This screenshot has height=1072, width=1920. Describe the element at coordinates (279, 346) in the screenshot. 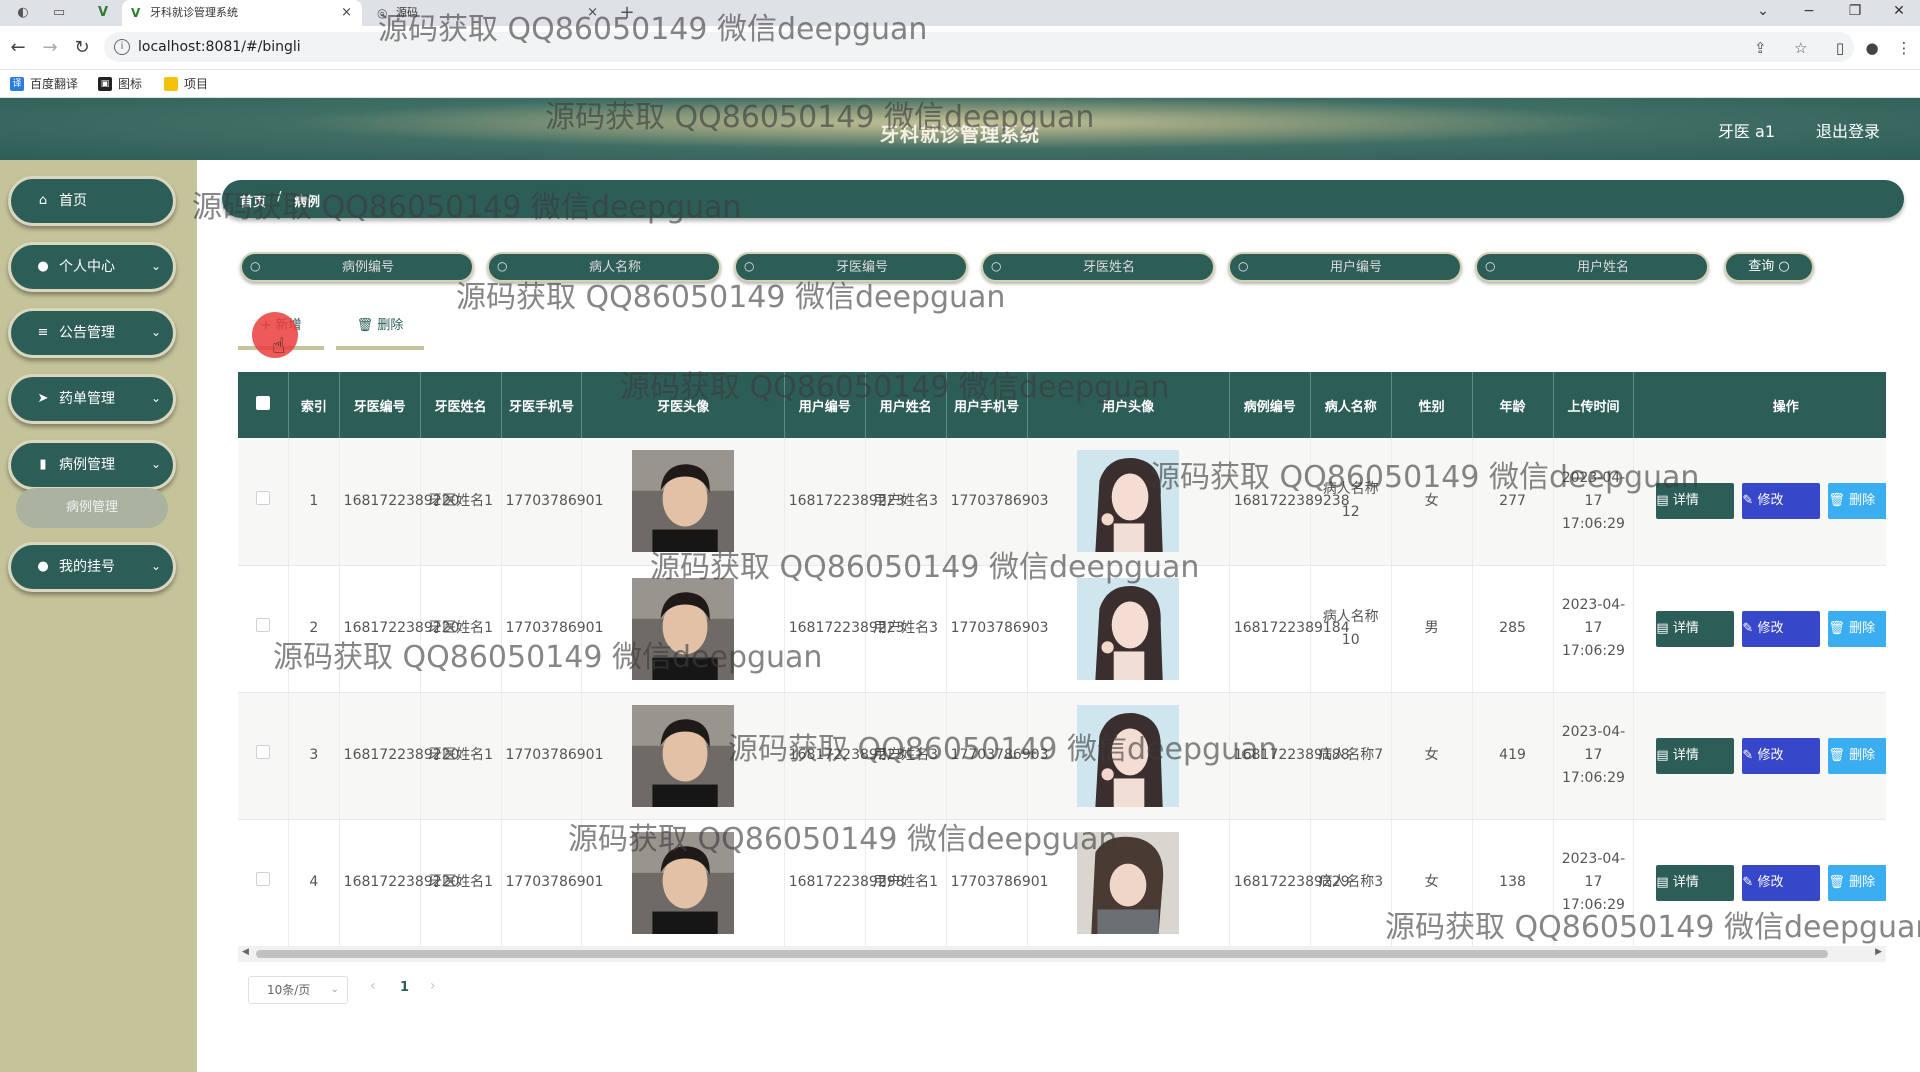

I see `hand-cursor-icon: ☝` at that location.